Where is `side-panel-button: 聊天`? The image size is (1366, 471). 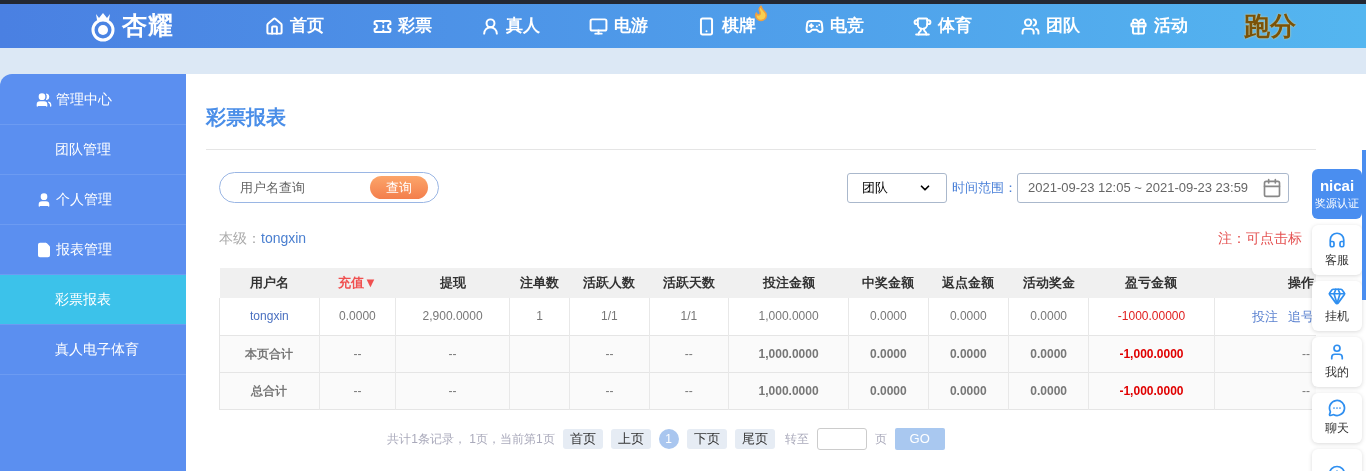 side-panel-button: 聊天 is located at coordinates (1337, 418).